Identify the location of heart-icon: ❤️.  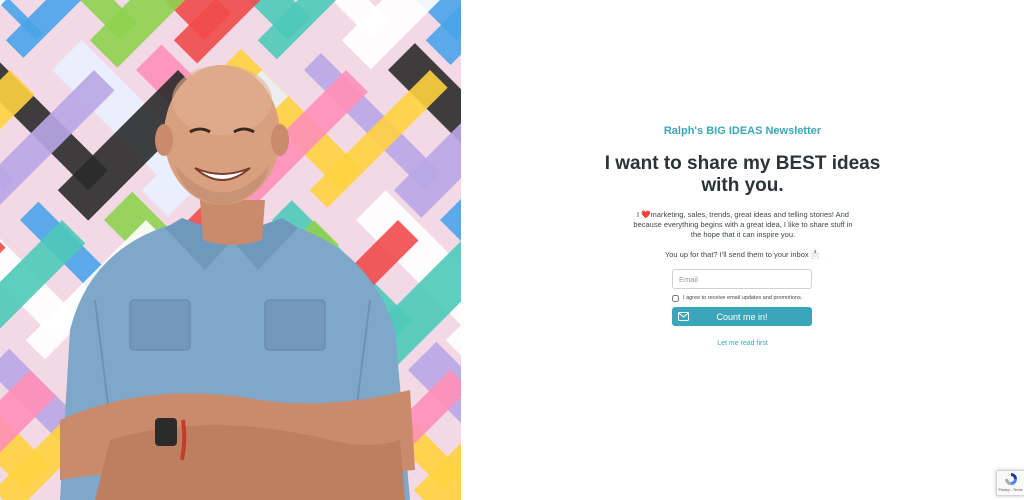
(646, 214).